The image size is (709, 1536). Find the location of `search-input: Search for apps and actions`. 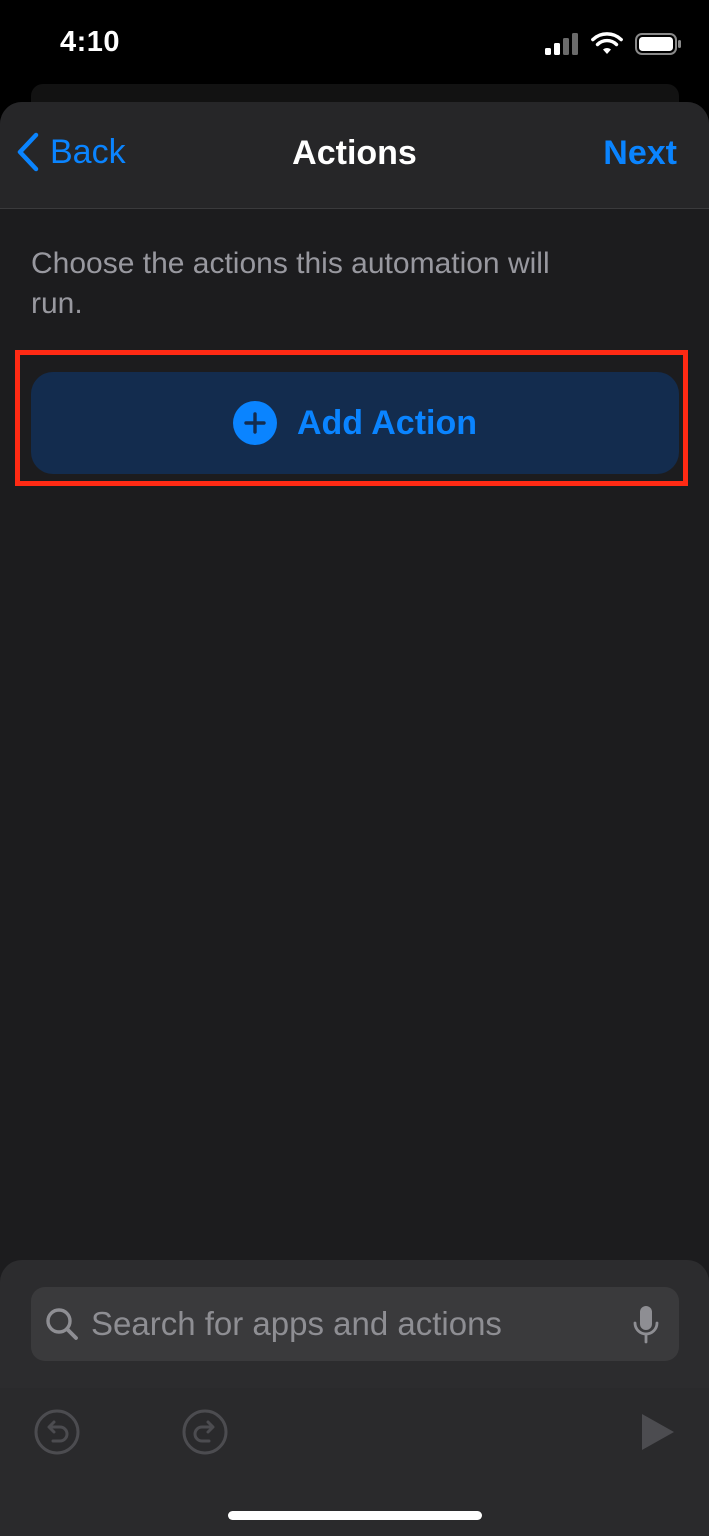

search-input: Search for apps and actions is located at coordinates (355, 1324).